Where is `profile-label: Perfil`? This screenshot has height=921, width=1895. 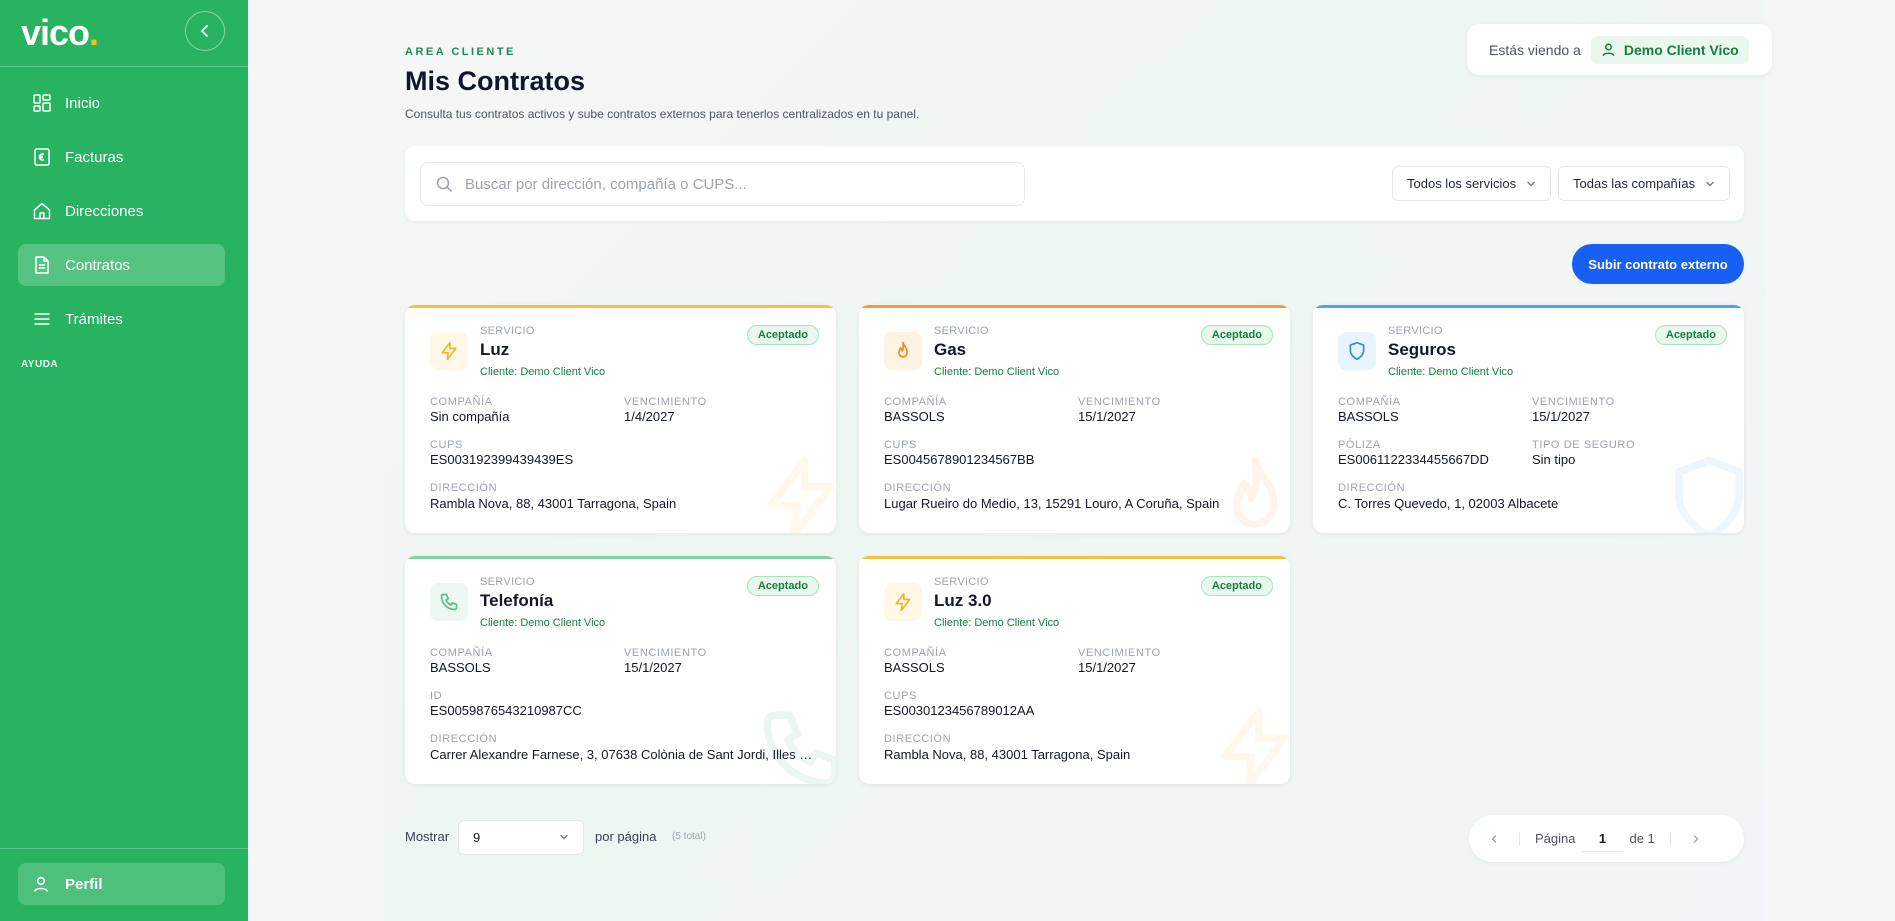 profile-label: Perfil is located at coordinates (84, 884).